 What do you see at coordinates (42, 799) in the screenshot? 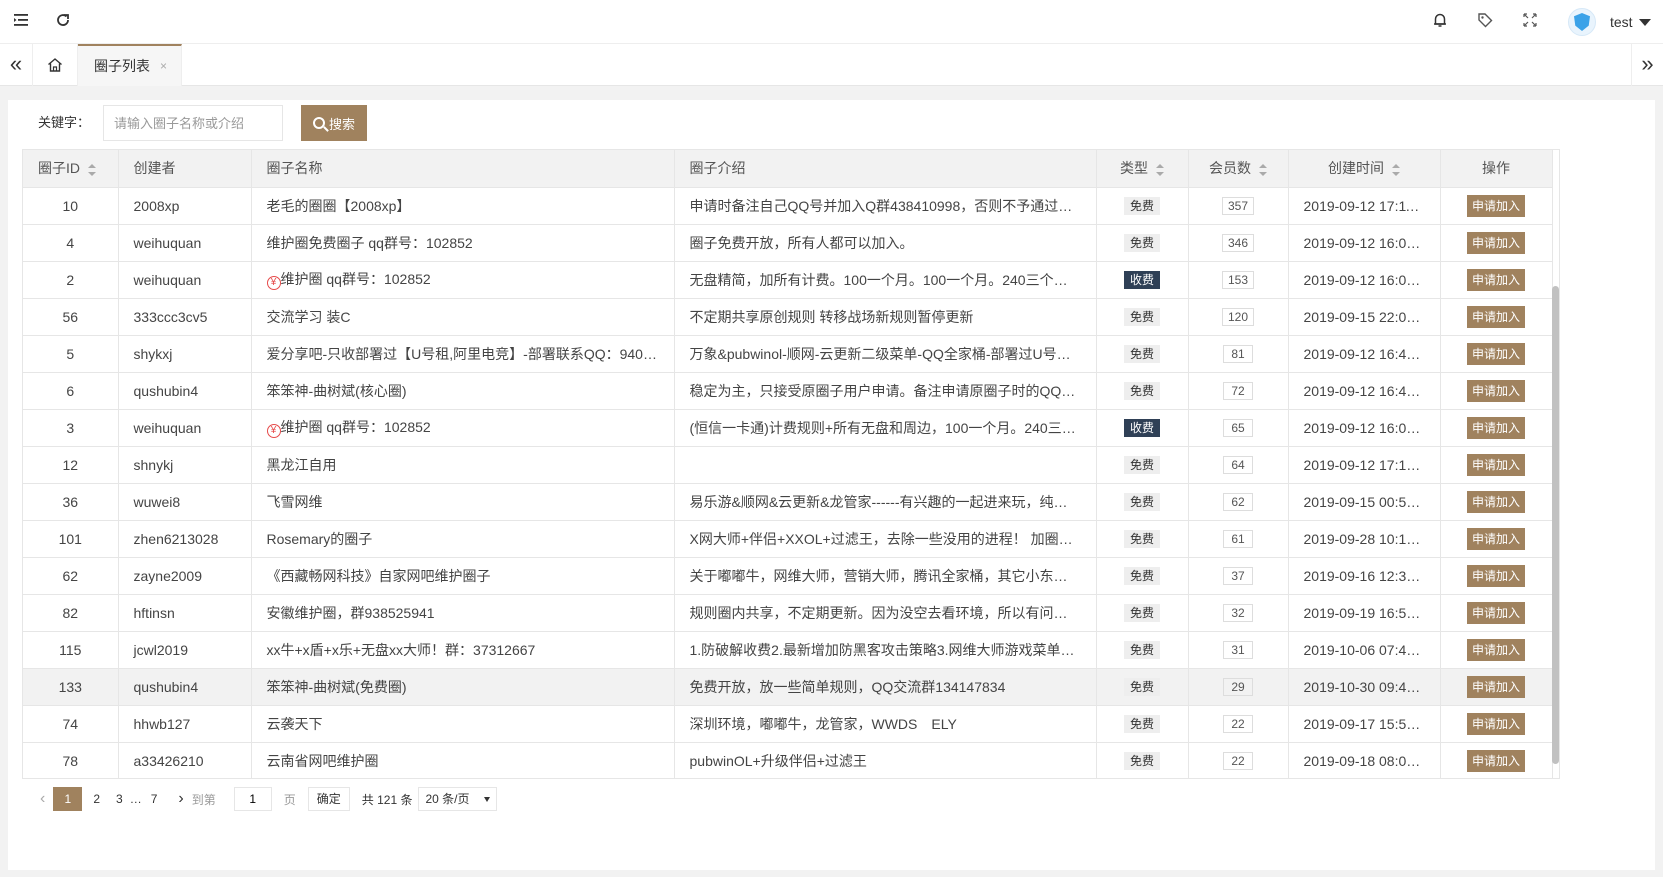
I see `prev-page-icon: ‹` at bounding box center [42, 799].